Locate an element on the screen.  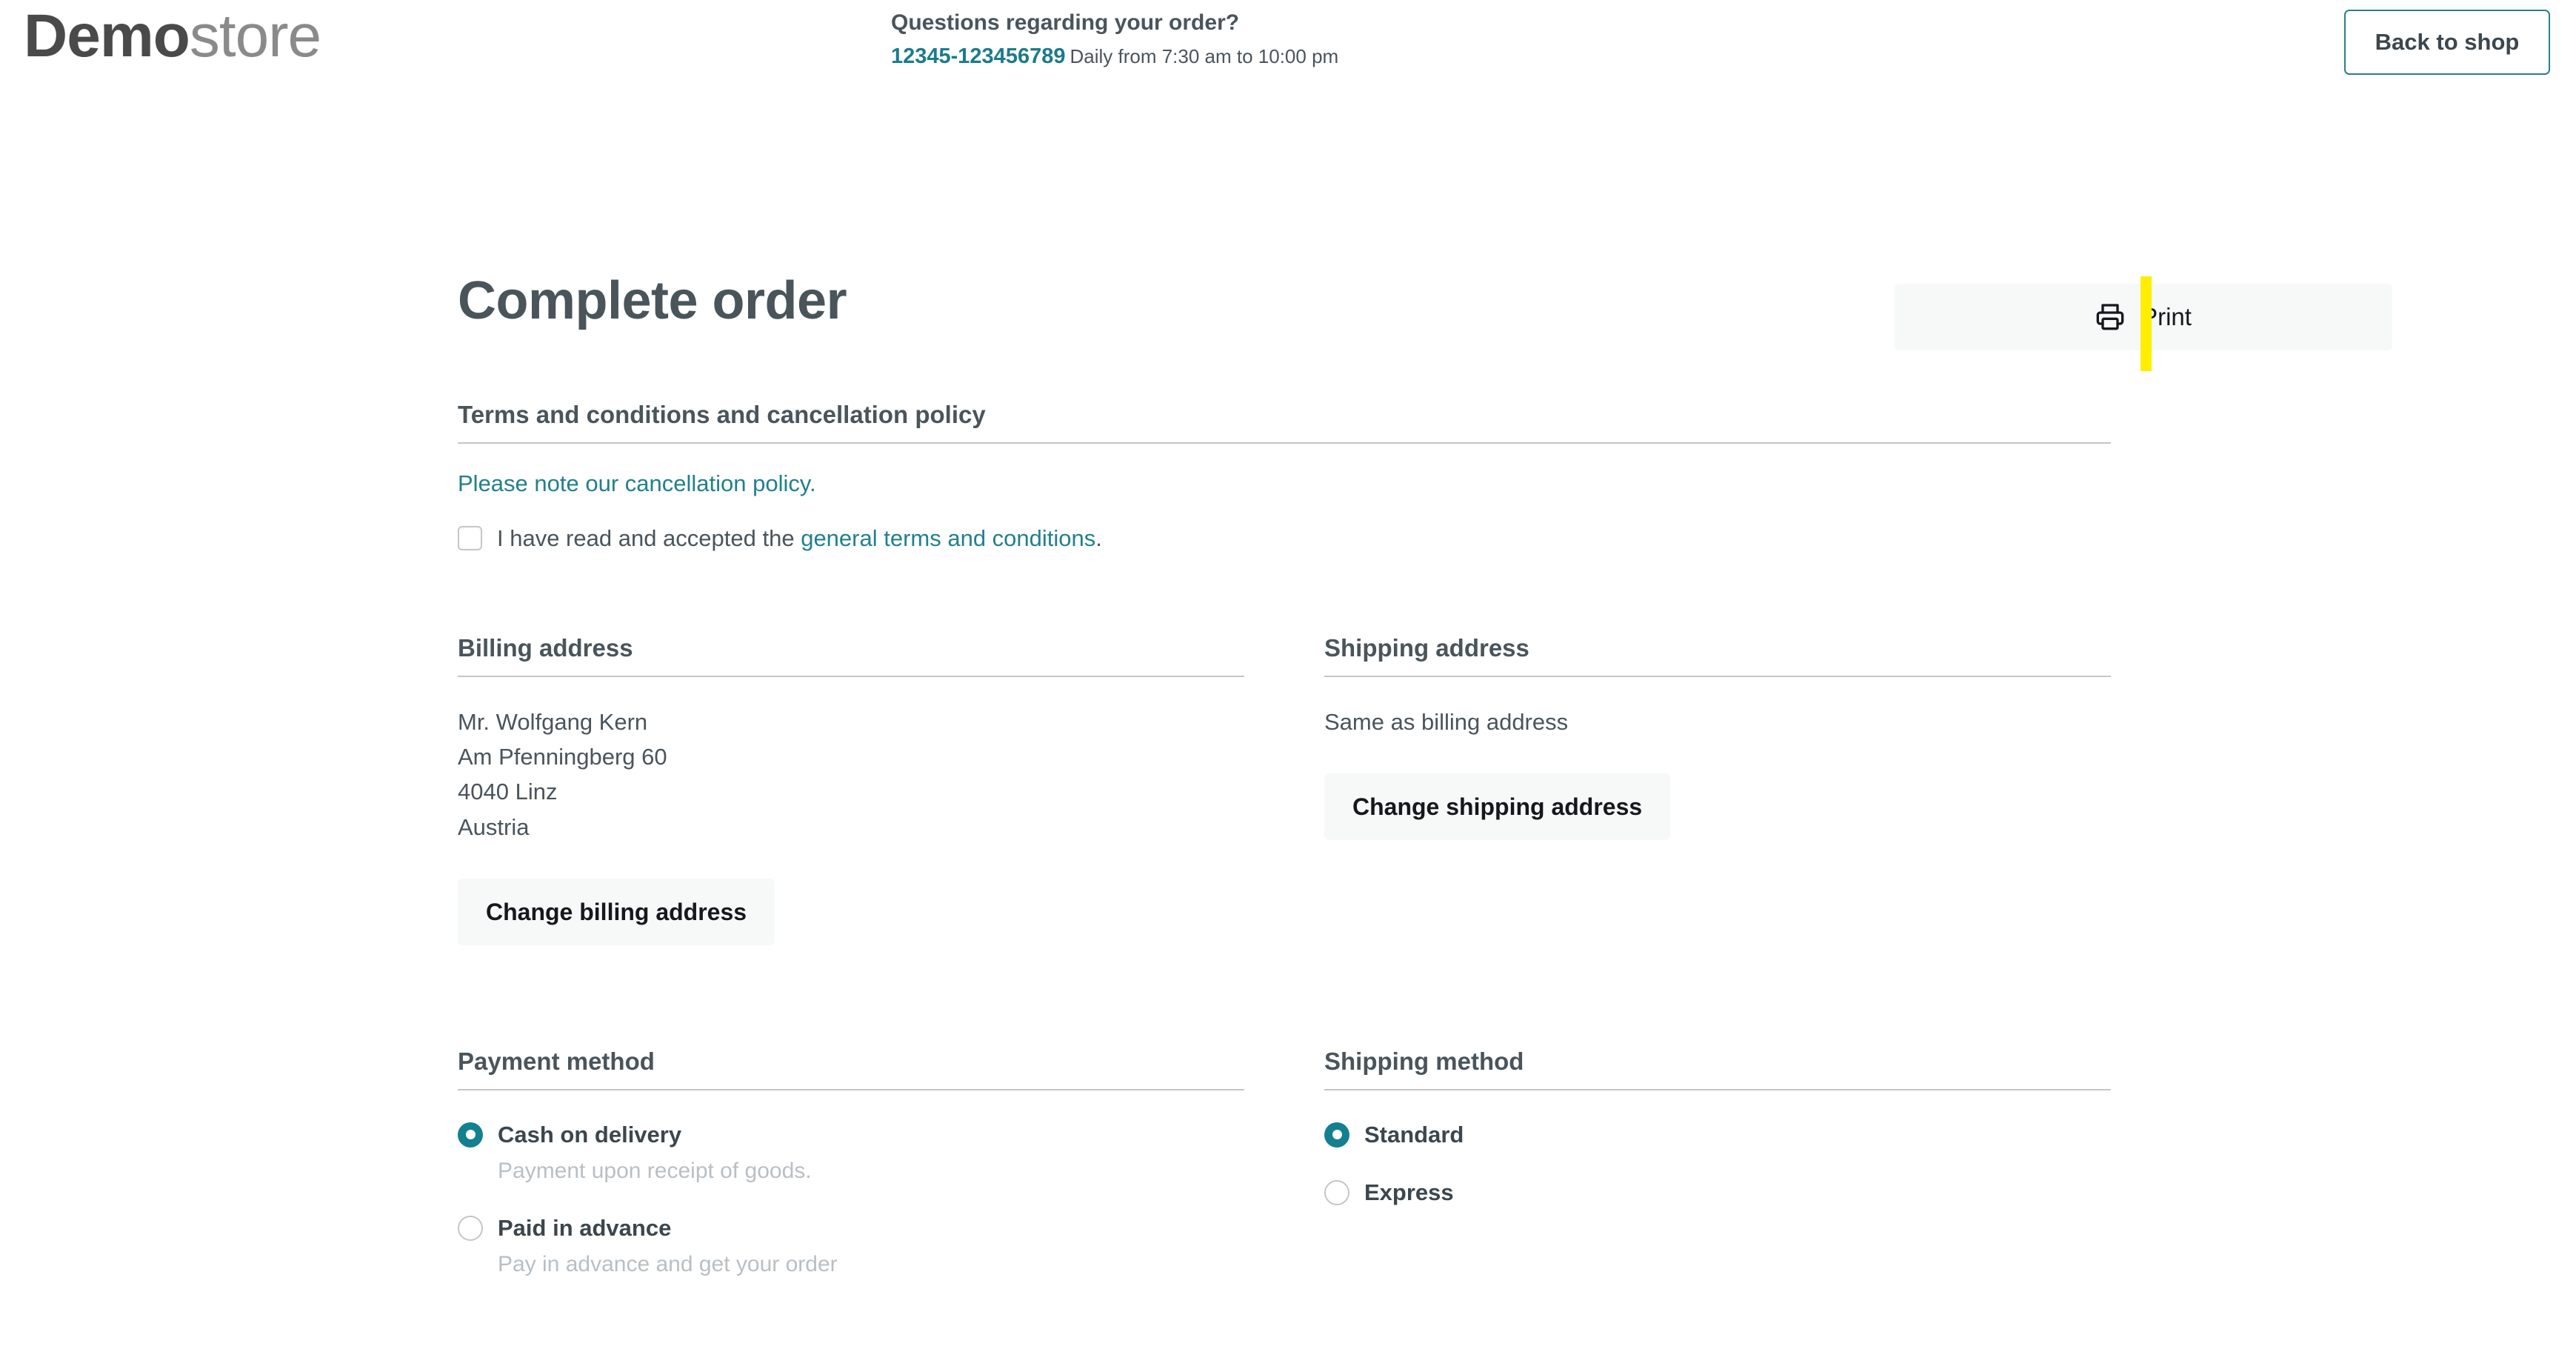
change-shipping-address-button: Change shipping address is located at coordinates (1497, 807).